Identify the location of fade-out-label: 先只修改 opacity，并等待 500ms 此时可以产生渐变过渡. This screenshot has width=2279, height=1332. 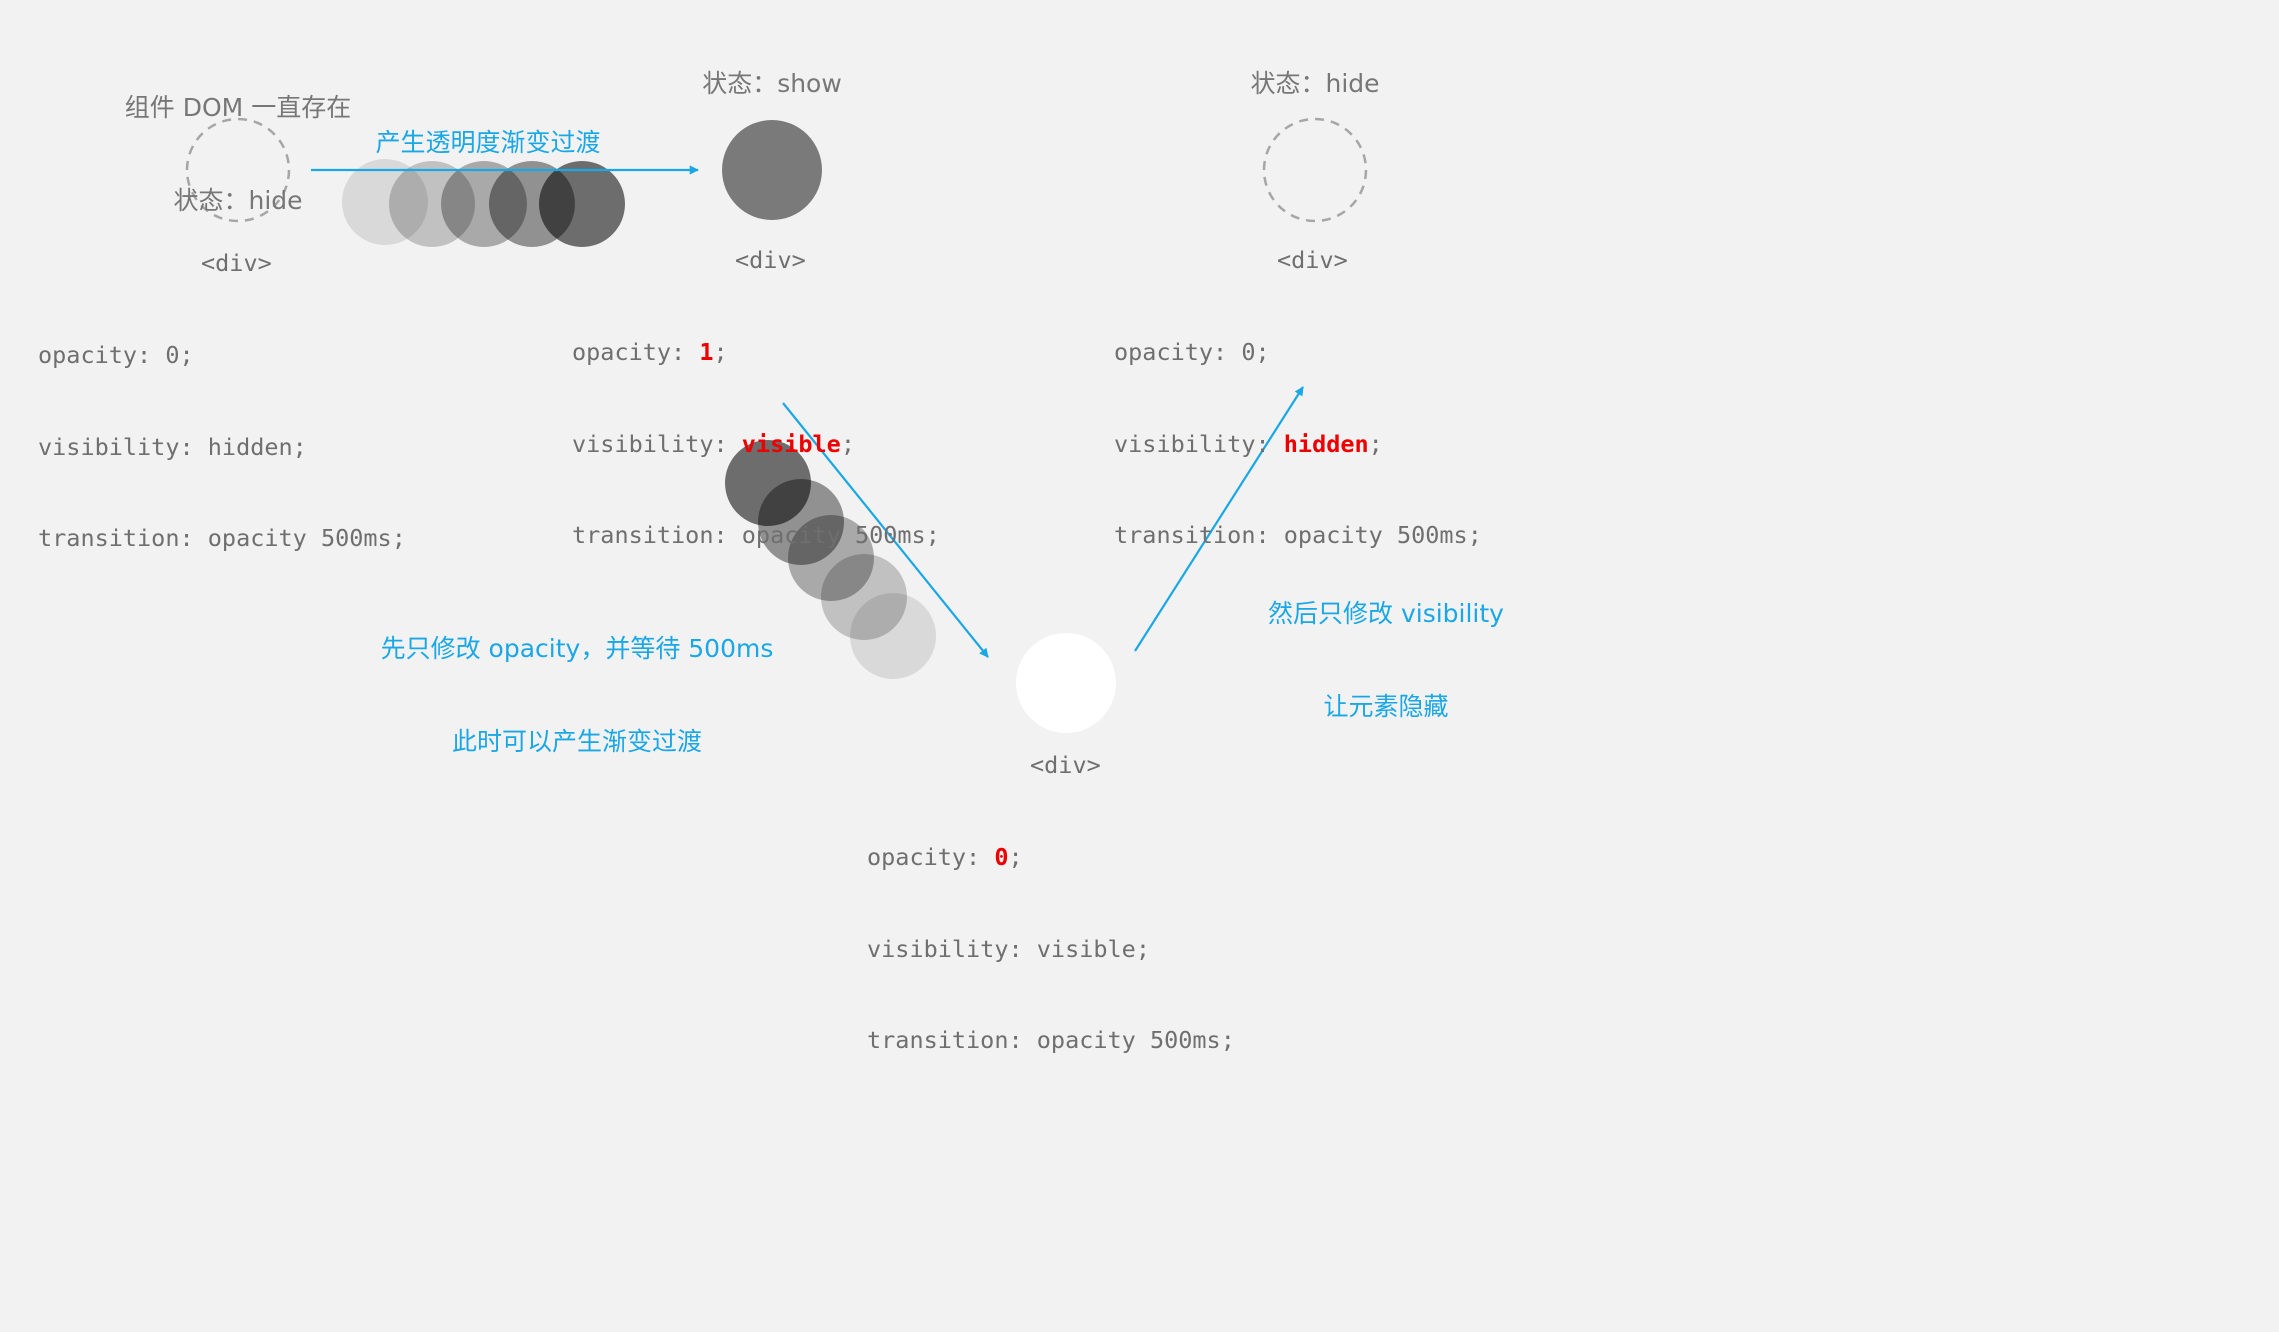
(577, 679).